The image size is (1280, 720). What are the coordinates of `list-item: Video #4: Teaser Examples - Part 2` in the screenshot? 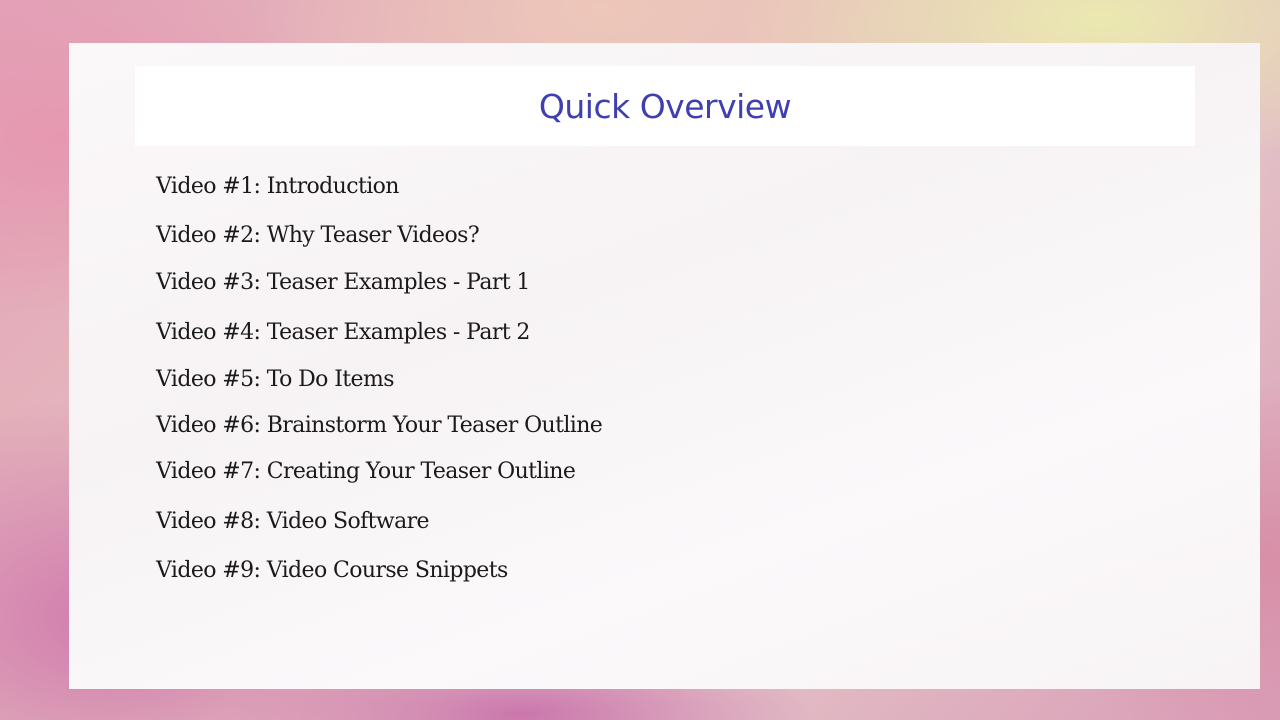 It's located at (343, 332).